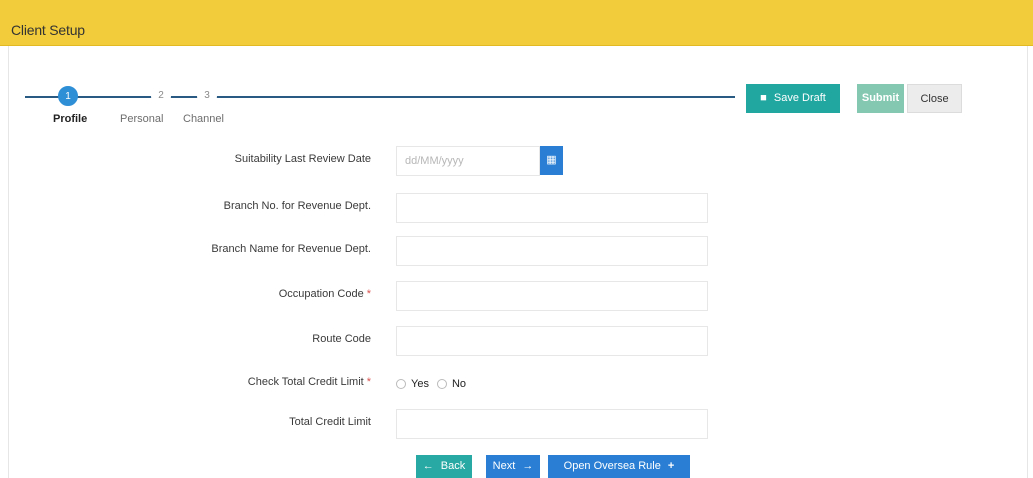  What do you see at coordinates (297, 206) in the screenshot?
I see `branch-no-label: Branch No. for Revenue Dept.` at bounding box center [297, 206].